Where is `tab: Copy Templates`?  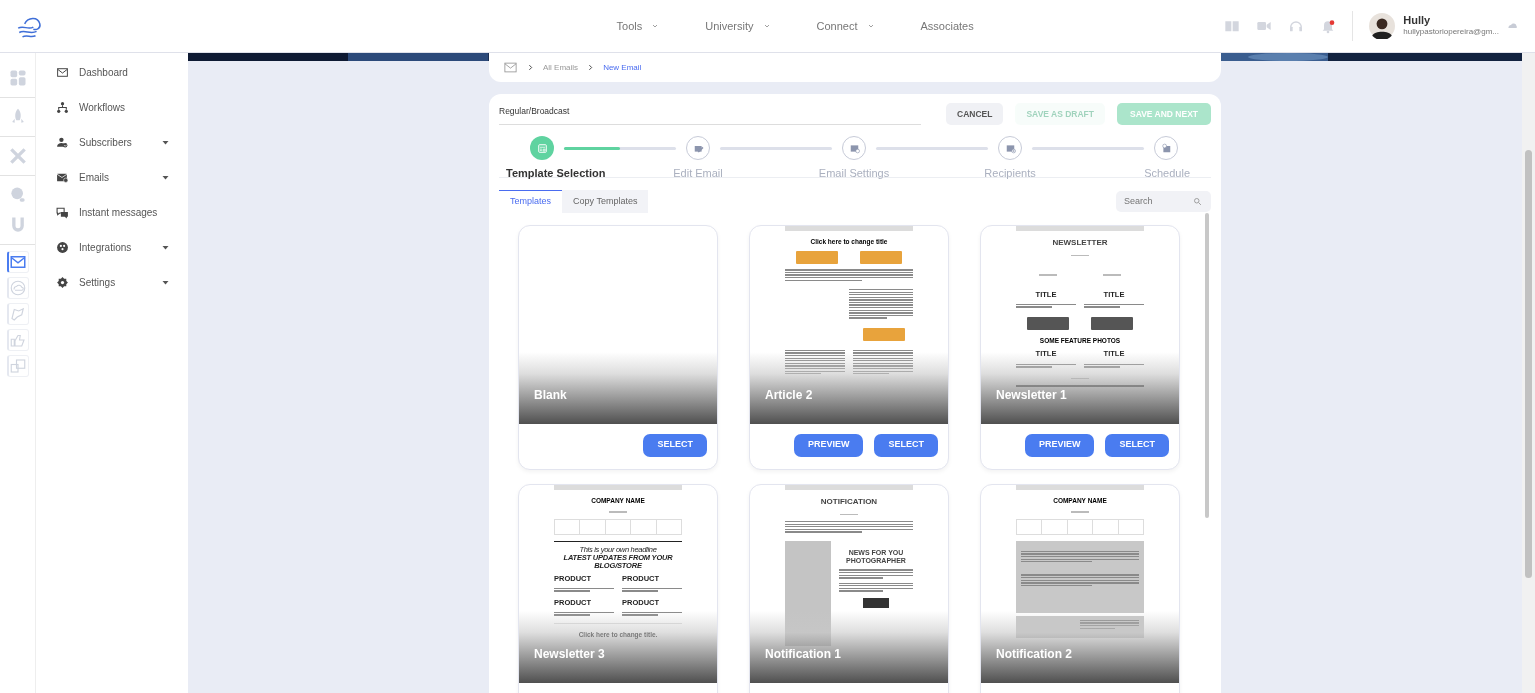
tab: Copy Templates is located at coordinates (605, 201).